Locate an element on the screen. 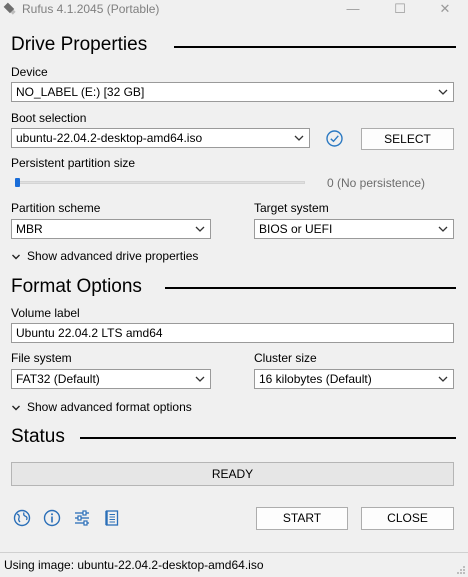 This screenshot has height=577, width=468. persistent-partition-value: 0 (No persistence) is located at coordinates (376, 183).